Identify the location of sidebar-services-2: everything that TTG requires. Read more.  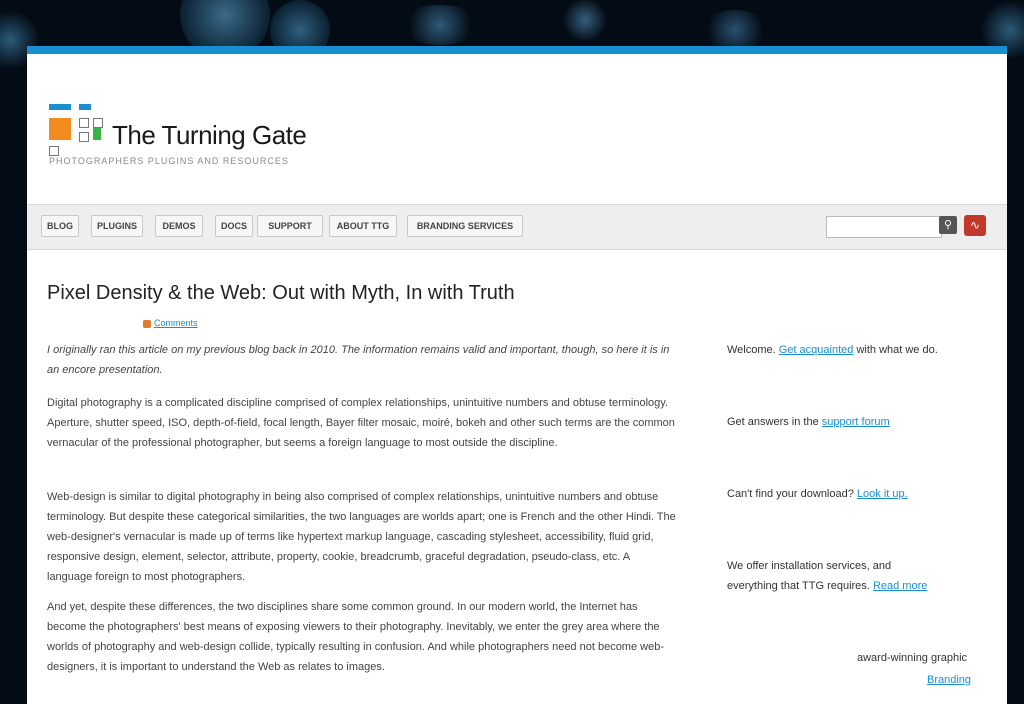
(827, 586).